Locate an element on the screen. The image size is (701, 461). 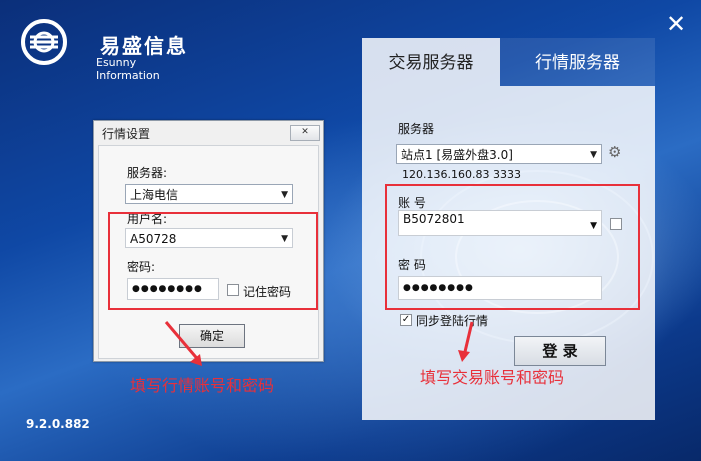
login-button: 登 录 is located at coordinates (560, 351).